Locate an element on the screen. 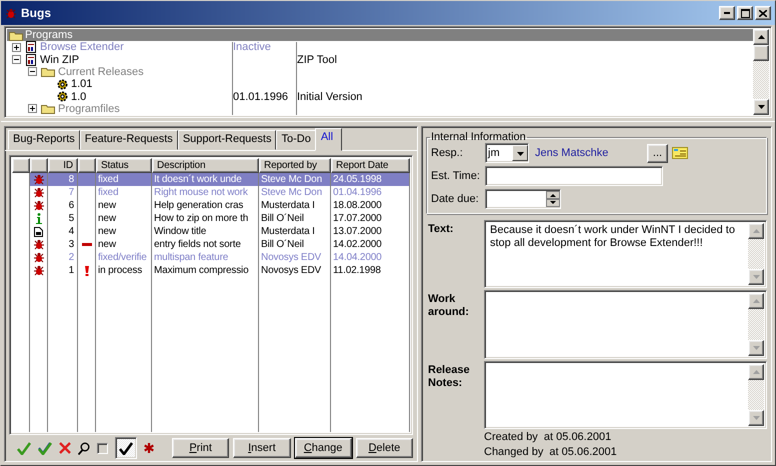  field-label: Work around: is located at coordinates (448, 306).